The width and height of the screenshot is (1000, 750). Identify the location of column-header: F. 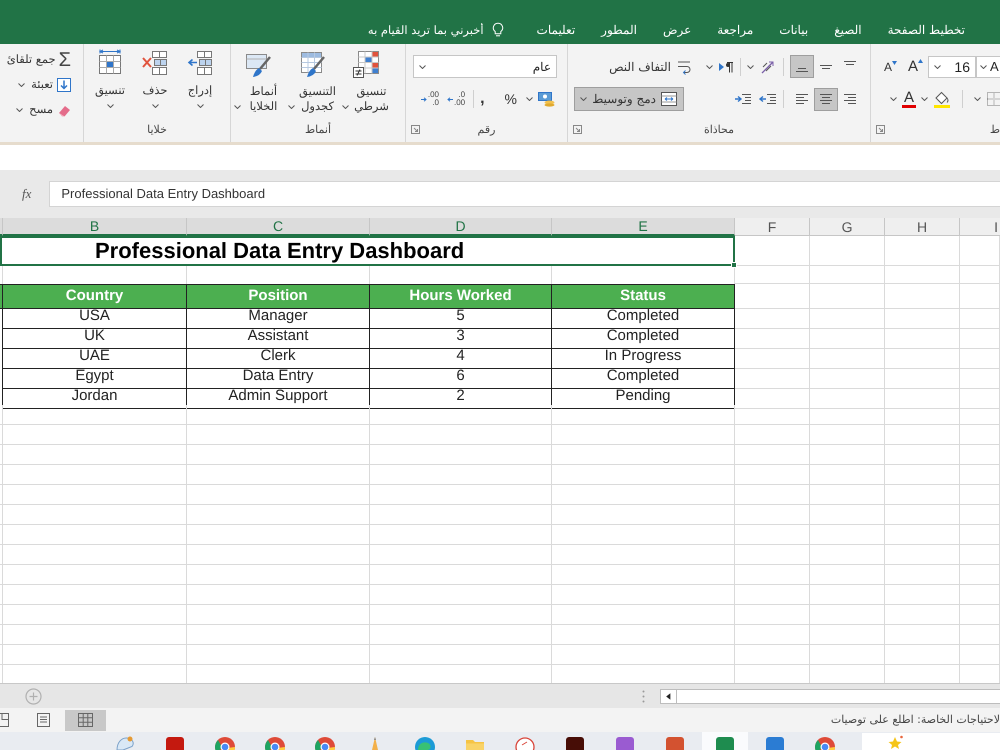
(772, 227).